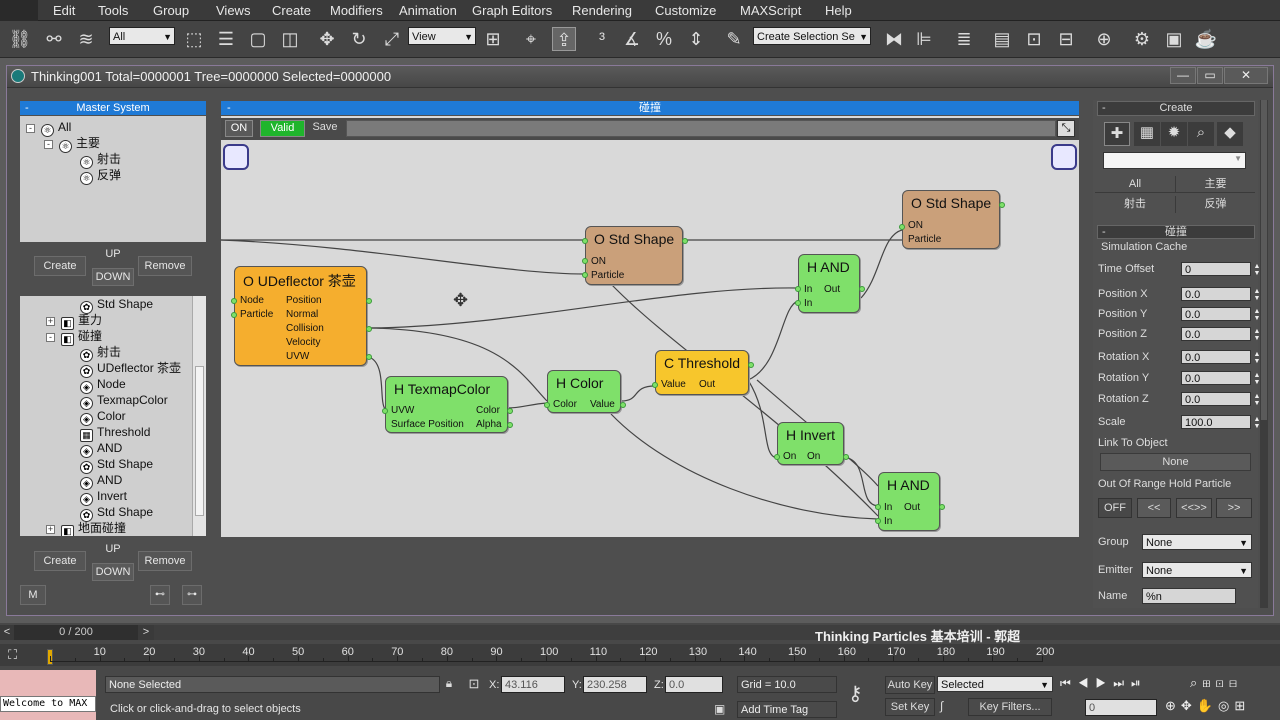 The image size is (1280, 720). What do you see at coordinates (171, 10) in the screenshot?
I see `menu-group: Group` at bounding box center [171, 10].